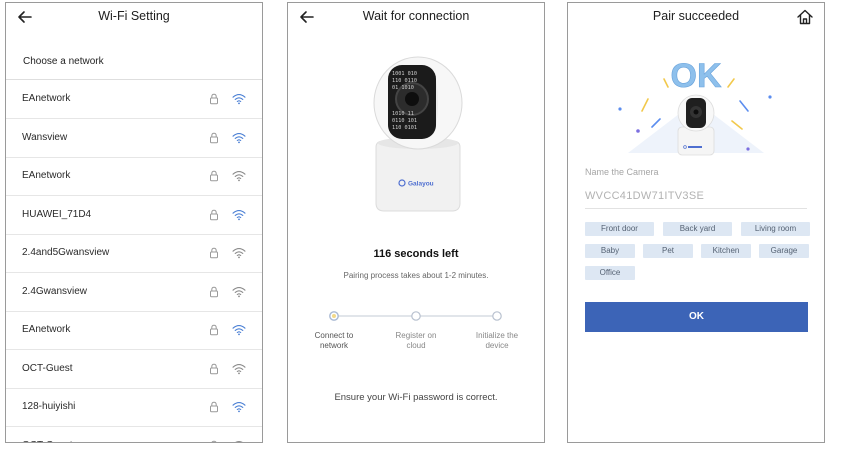 The width and height of the screenshot is (848, 451). Describe the element at coordinates (421, 184) in the screenshot. I see `brand-label: Galayou` at that location.